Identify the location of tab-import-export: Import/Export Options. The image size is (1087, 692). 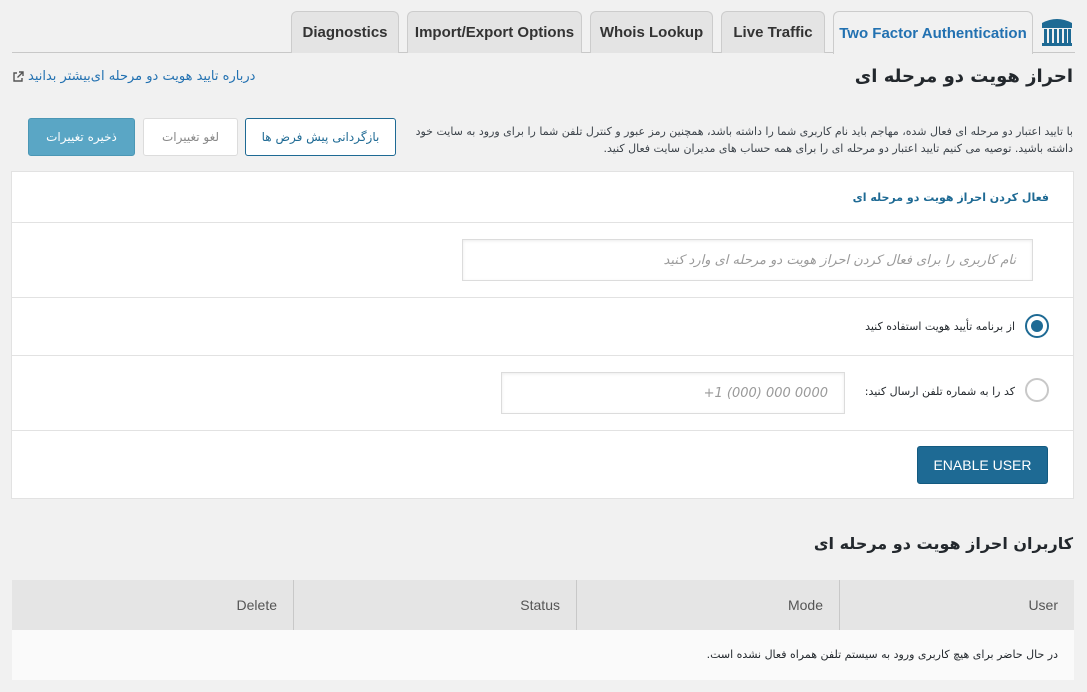
(494, 32).